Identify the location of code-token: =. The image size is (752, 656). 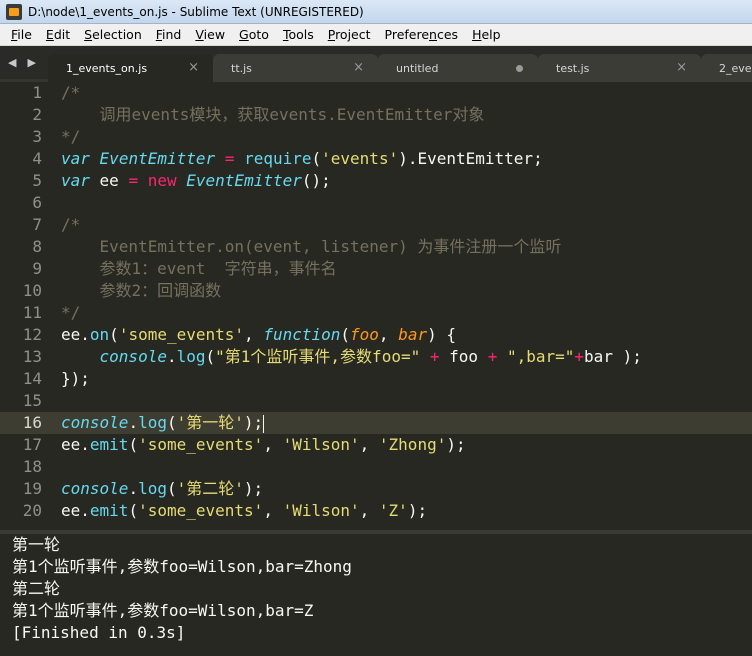
(229, 158).